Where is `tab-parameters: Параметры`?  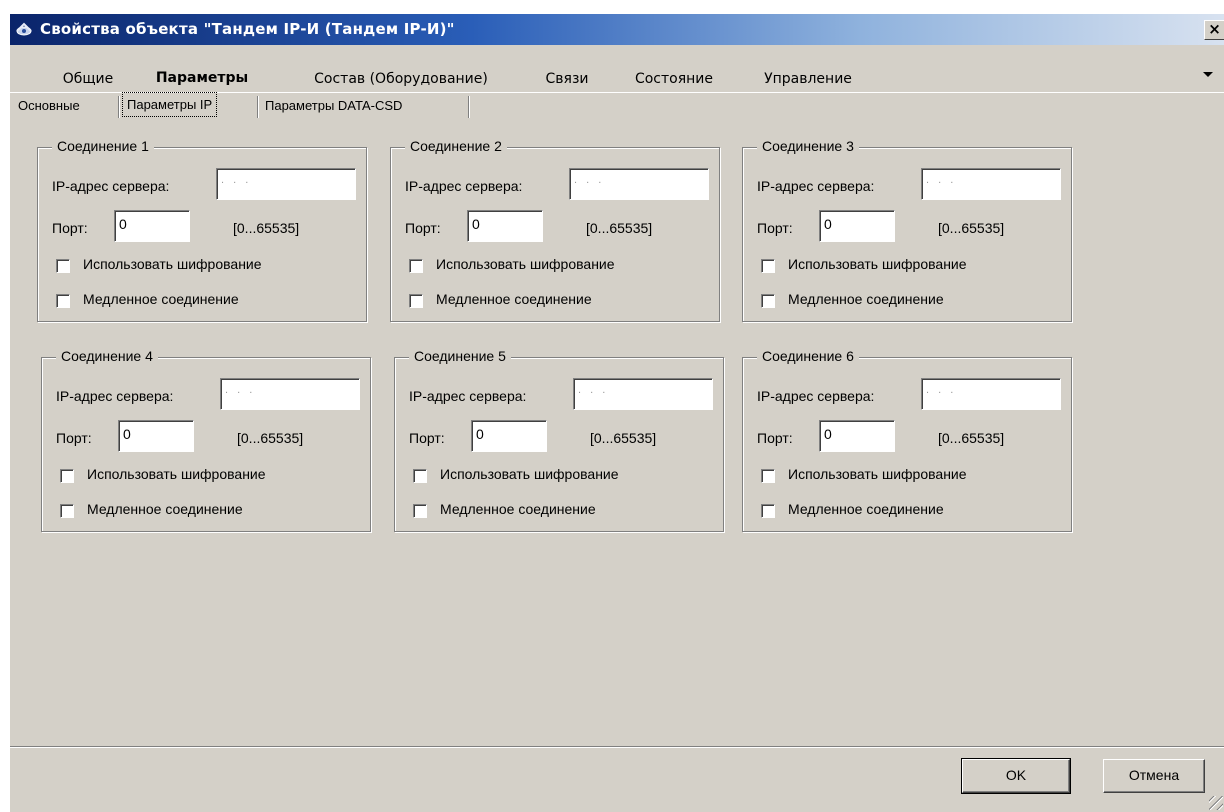 tab-parameters: Параметры is located at coordinates (202, 77).